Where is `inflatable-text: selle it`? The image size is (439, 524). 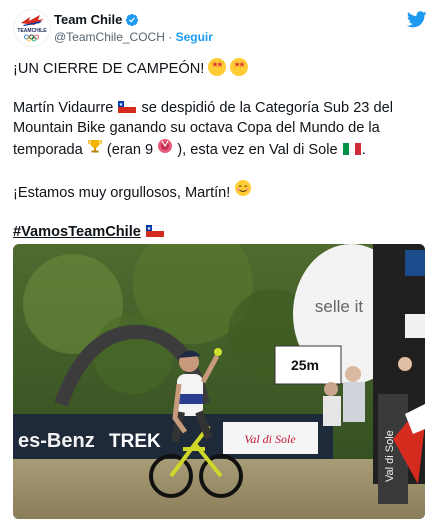 inflatable-text: selle it is located at coordinates (339, 306).